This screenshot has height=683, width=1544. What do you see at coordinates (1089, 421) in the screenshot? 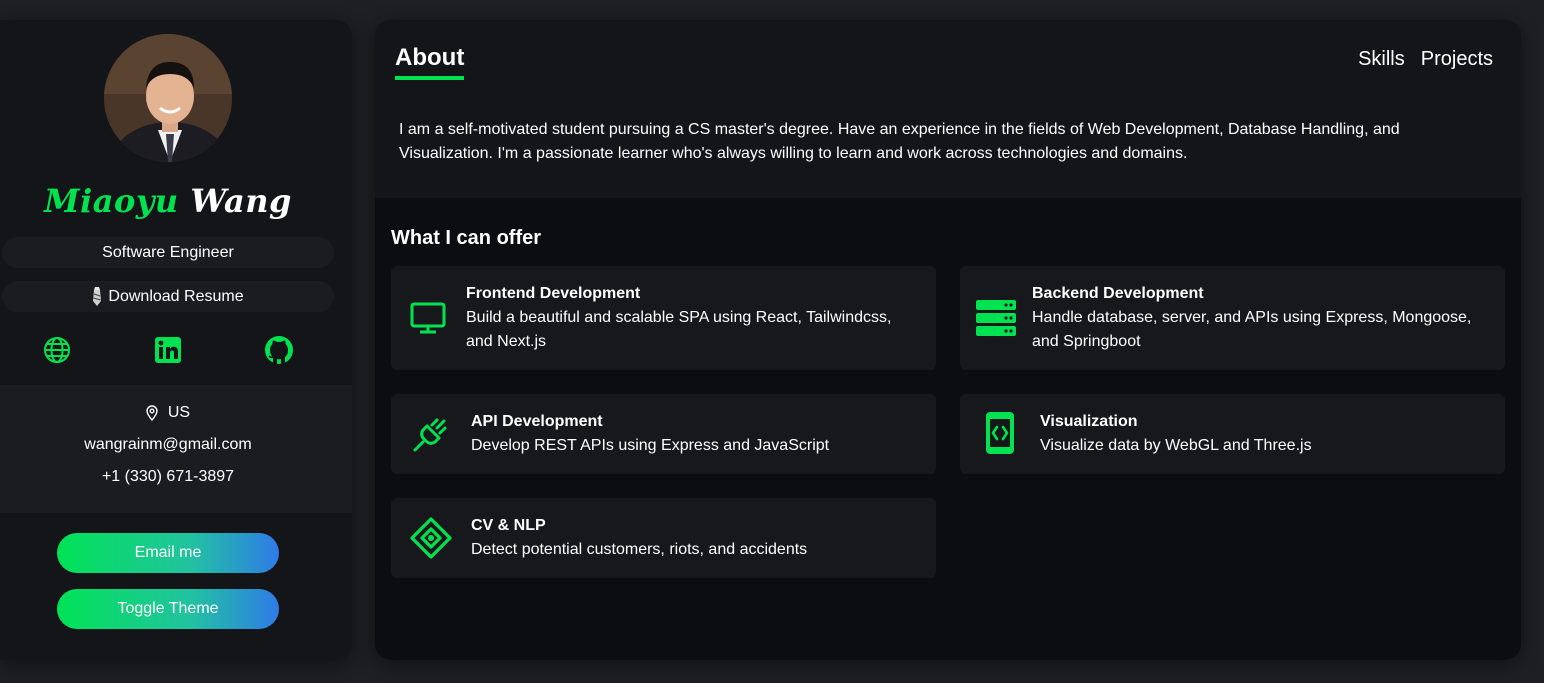
I see `offer-title-visualization: Visualization` at bounding box center [1089, 421].